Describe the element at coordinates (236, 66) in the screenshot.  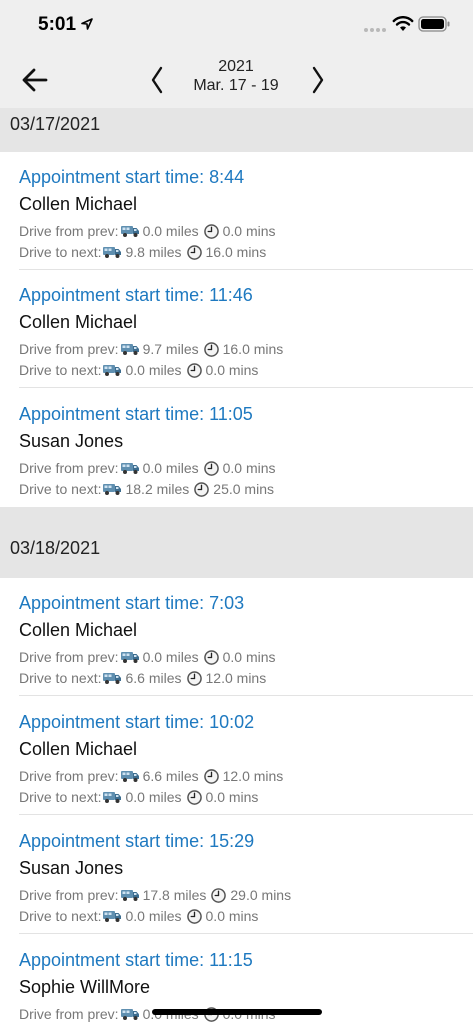
I see `range-year: 2021` at that location.